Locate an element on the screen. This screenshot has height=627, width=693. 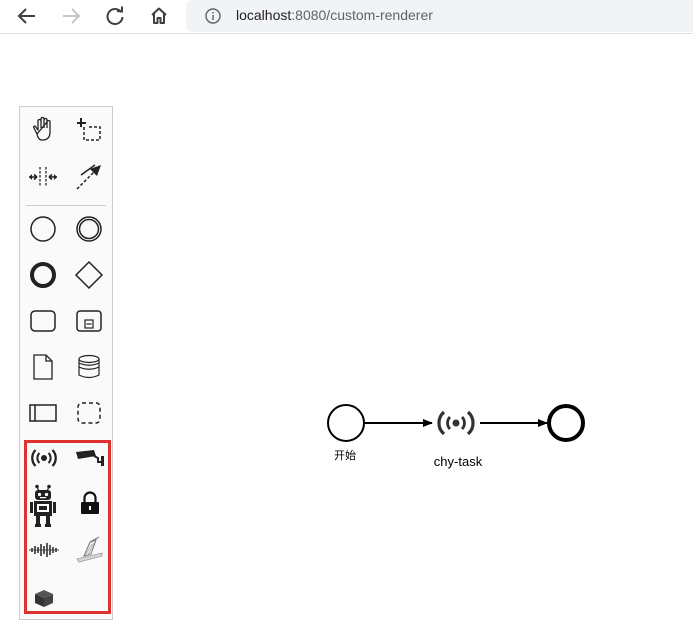
start-event is located at coordinates (346, 423).